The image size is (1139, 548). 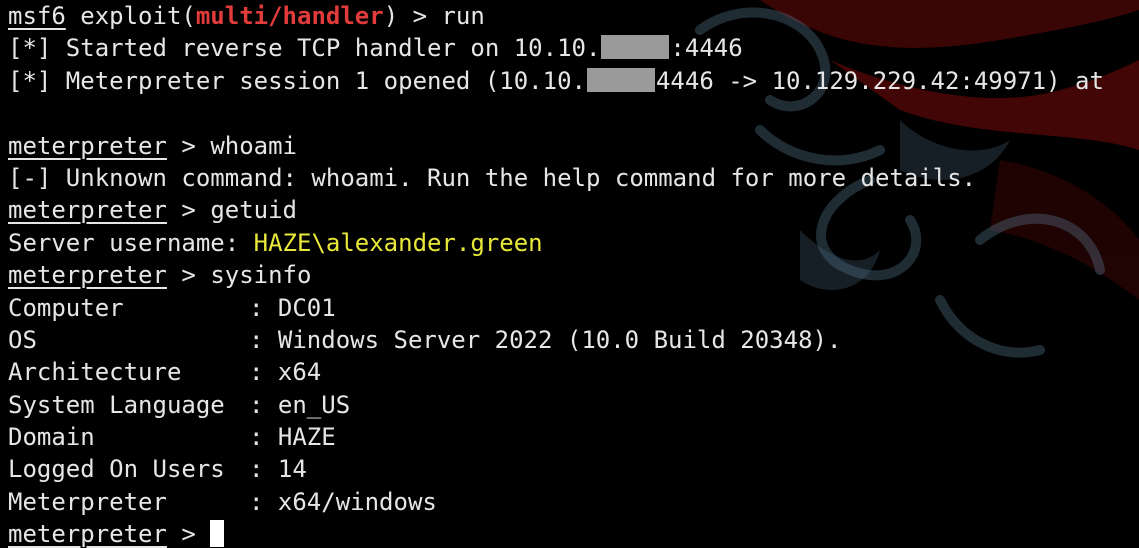 What do you see at coordinates (297, 80) in the screenshot?
I see `session-text: [*] Meterpreter session 1 opened (10.10.` at bounding box center [297, 80].